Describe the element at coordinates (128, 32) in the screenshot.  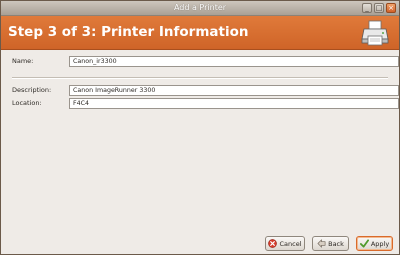
I see `page-title: Step 3 of 3: Printer Information` at that location.